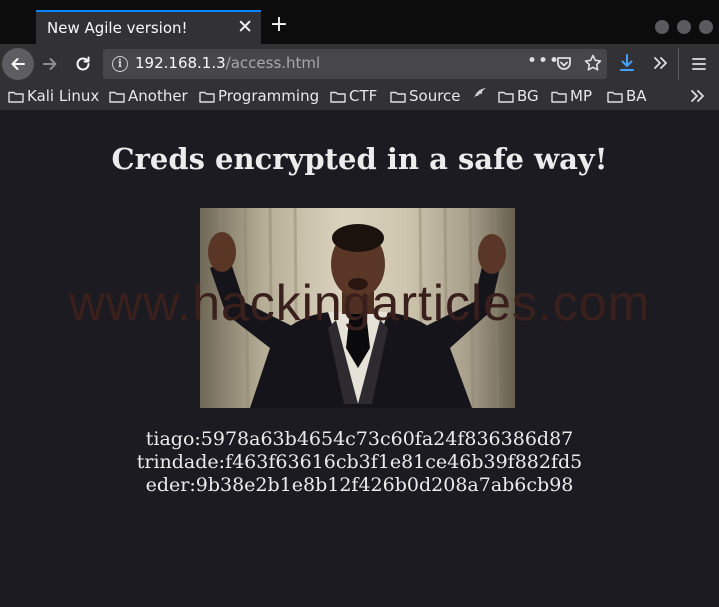 Image resolution: width=719 pixels, height=607 pixels. I want to click on bookmark-label: Programming, so click(269, 96).